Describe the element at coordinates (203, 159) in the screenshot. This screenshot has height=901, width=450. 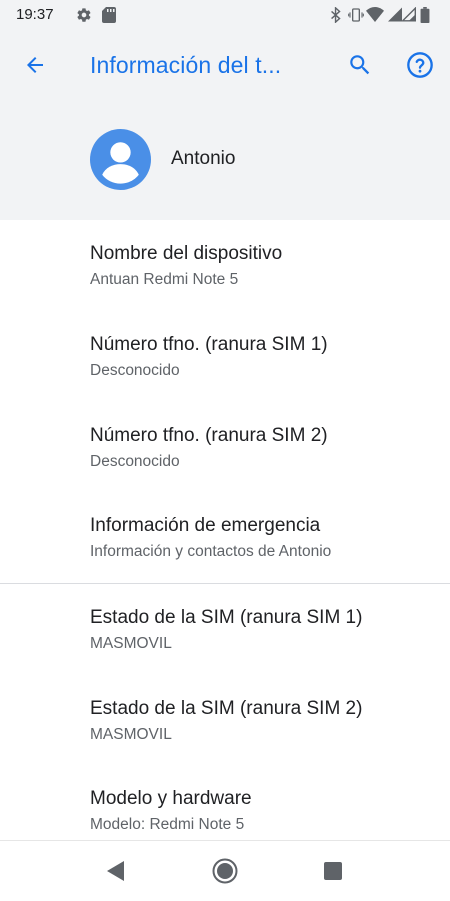
I see `profile-name: Antonio` at that location.